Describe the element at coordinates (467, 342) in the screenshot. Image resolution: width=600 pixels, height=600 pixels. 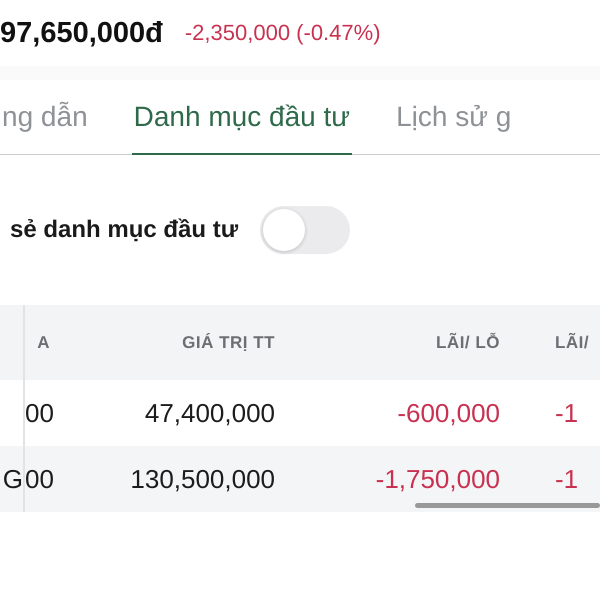
I see `column-header: LÃI/ LỖ` at that location.